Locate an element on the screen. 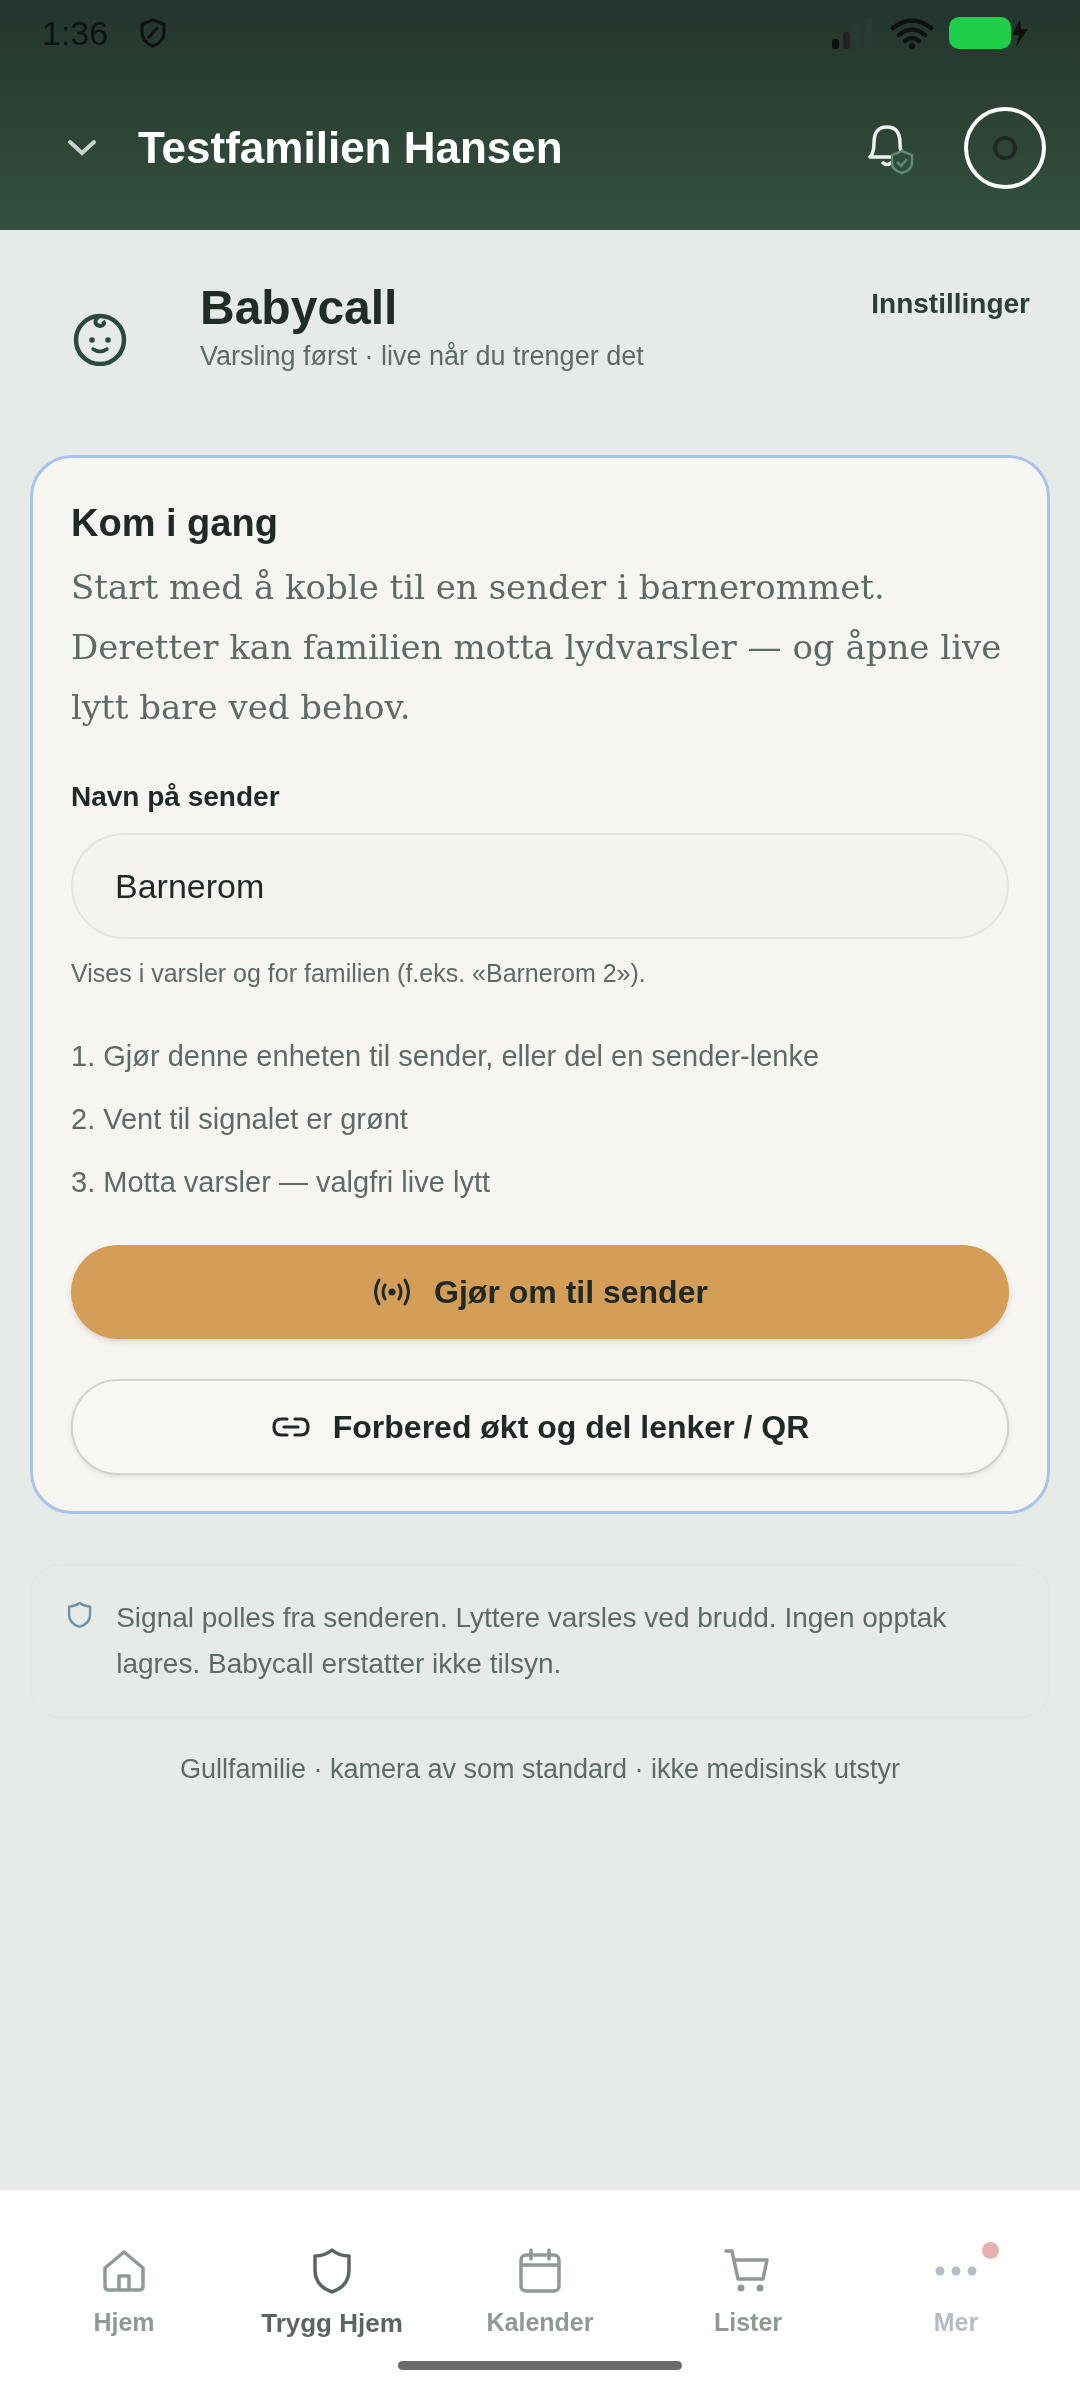 The height and width of the screenshot is (2400, 1080). link-icon is located at coordinates (290, 1427).